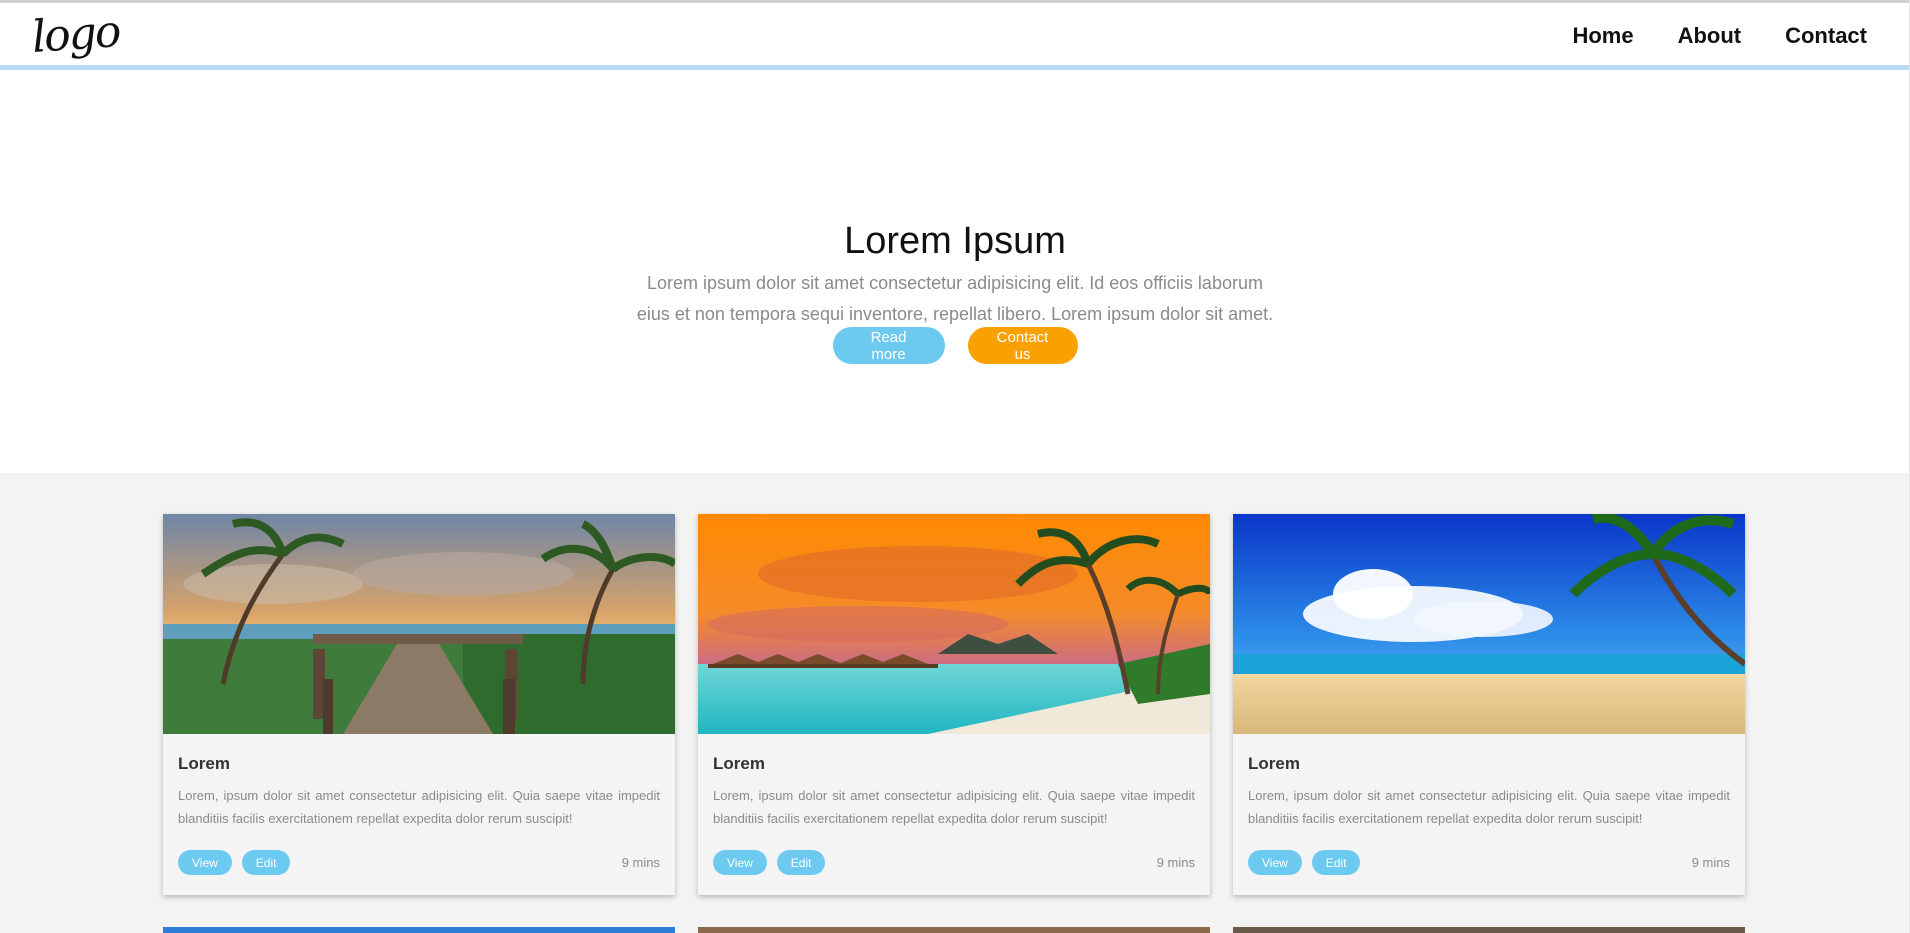 The width and height of the screenshot is (1910, 933). I want to click on hero-actions: Read more Contact us, so click(955, 345).